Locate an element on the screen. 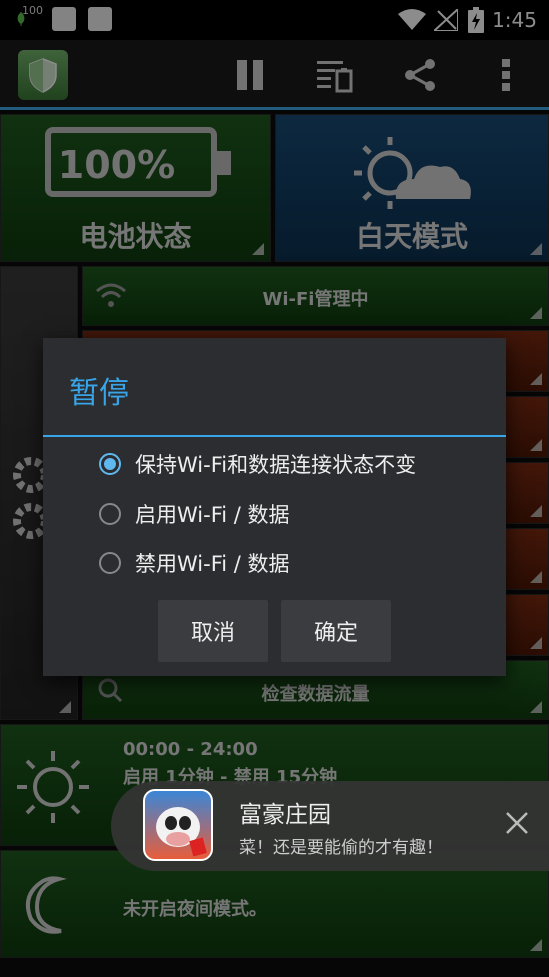 This screenshot has height=977, width=549. option-enable: 启用Wi-Fi / 数据 is located at coordinates (194, 514).